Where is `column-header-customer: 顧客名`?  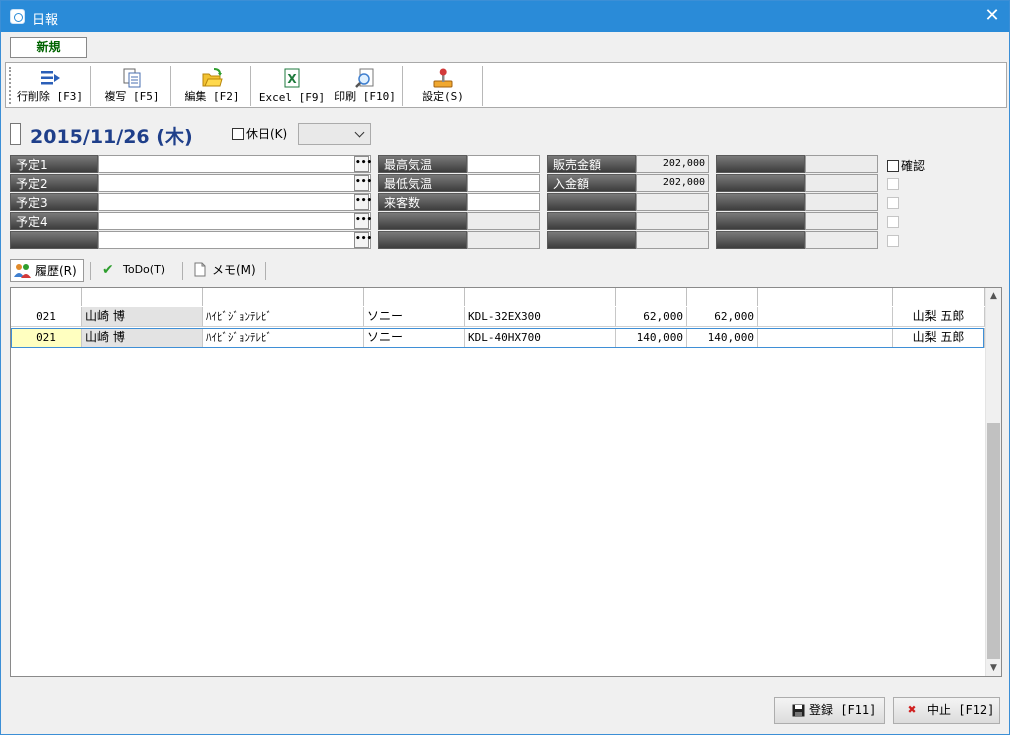 column-header-customer: 顧客名 is located at coordinates (142, 297).